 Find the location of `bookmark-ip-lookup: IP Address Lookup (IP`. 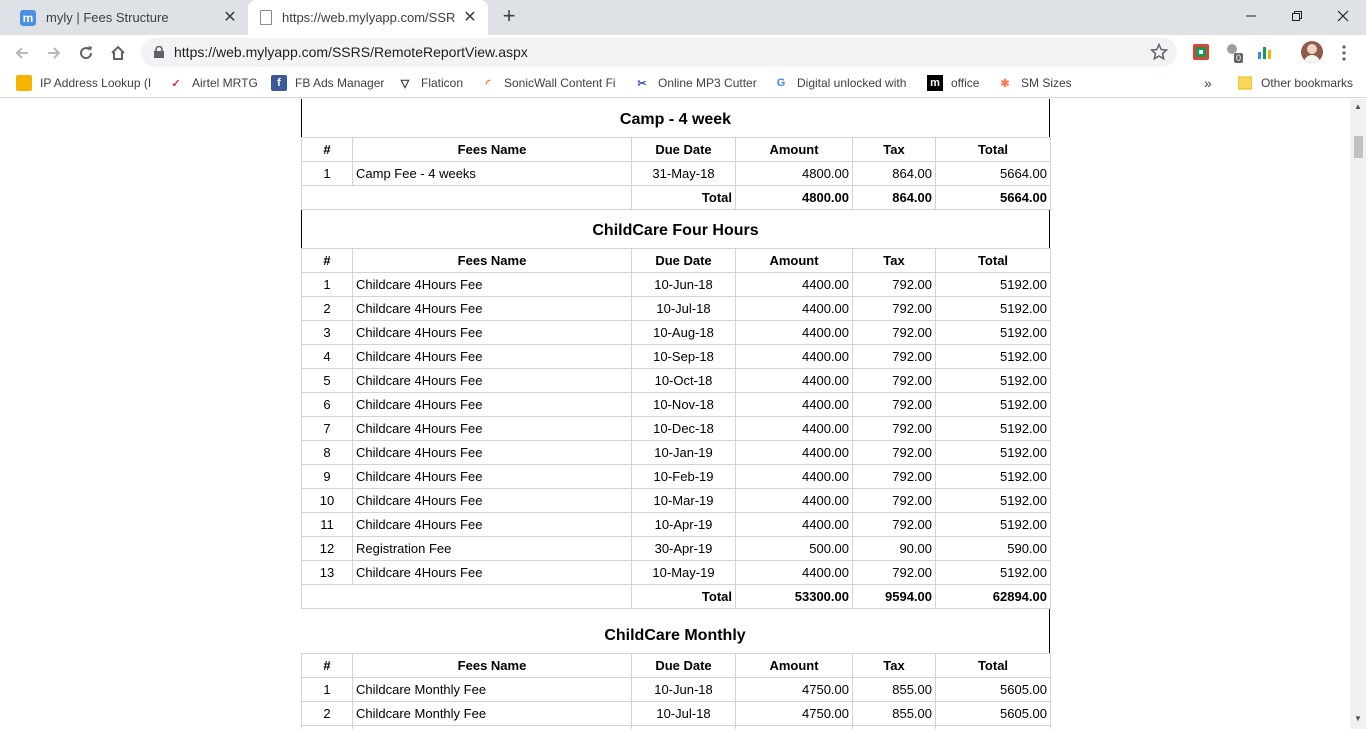

bookmark-ip-lookup: IP Address Lookup (IP is located at coordinates (84, 83).